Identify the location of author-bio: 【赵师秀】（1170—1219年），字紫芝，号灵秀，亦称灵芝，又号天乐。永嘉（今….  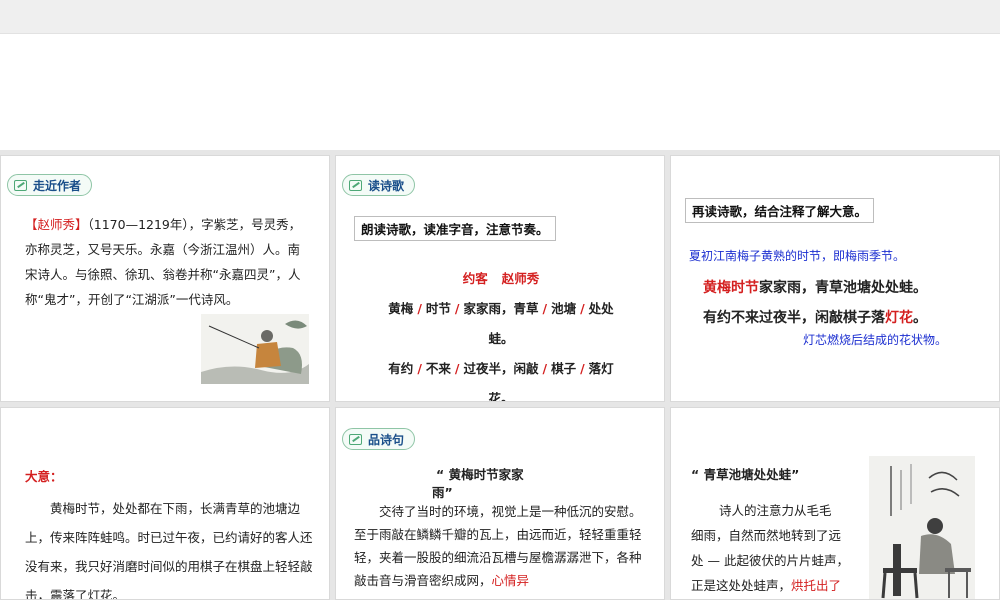
(163, 262).